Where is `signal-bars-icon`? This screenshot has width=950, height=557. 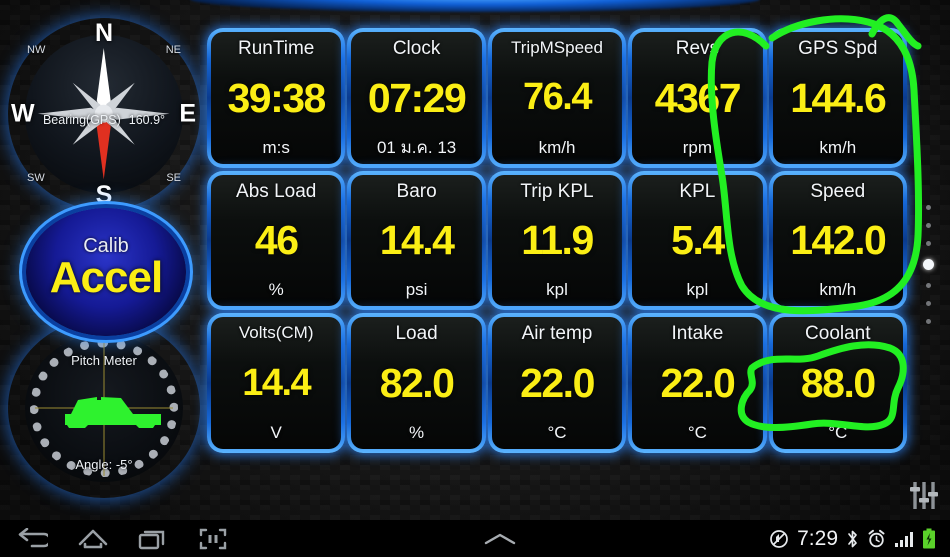 signal-bars-icon is located at coordinates (904, 539).